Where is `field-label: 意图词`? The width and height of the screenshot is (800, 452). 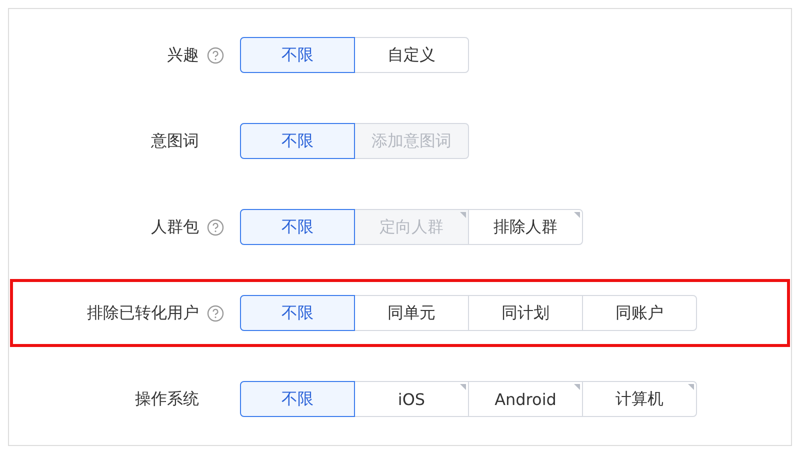 field-label: 意图词 is located at coordinates (175, 141).